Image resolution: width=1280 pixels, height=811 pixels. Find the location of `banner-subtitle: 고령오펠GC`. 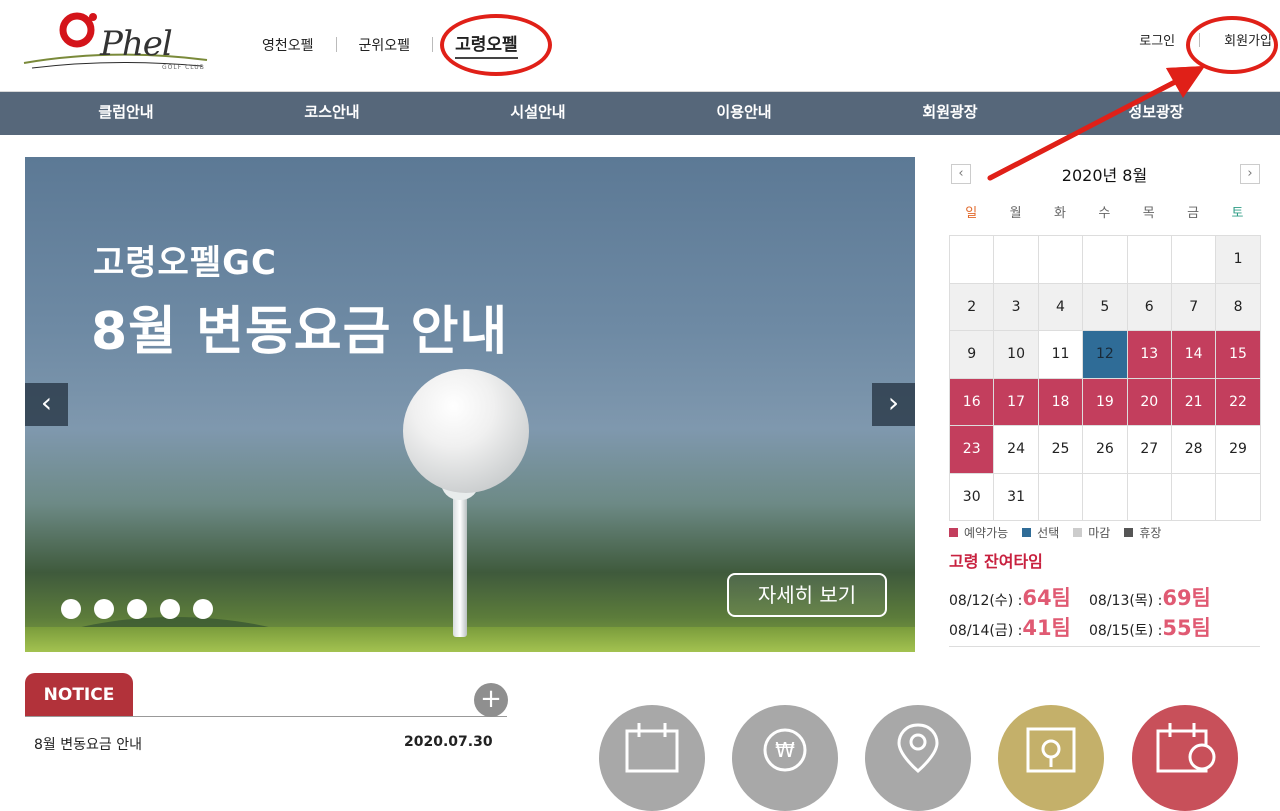

banner-subtitle: 고령오펠GC is located at coordinates (185, 263).